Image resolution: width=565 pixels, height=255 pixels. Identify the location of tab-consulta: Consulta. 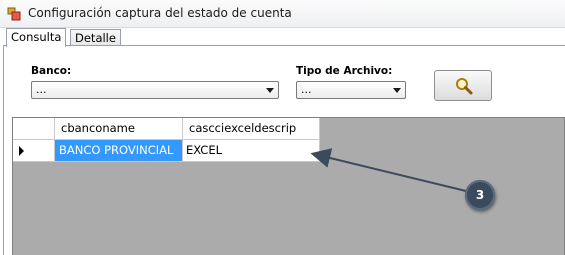
(36, 37).